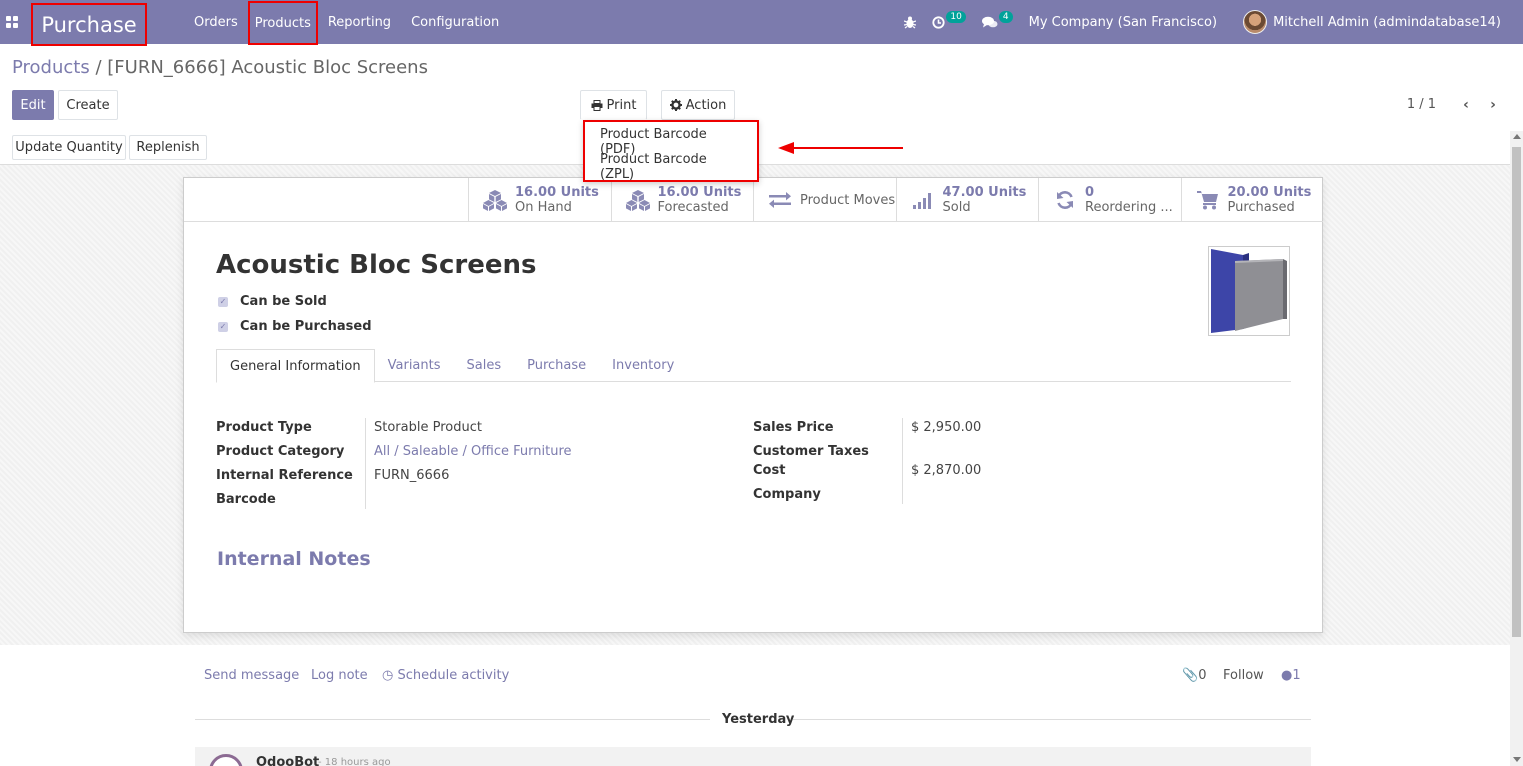  I want to click on apps-menu-icon, so click(12, 22).